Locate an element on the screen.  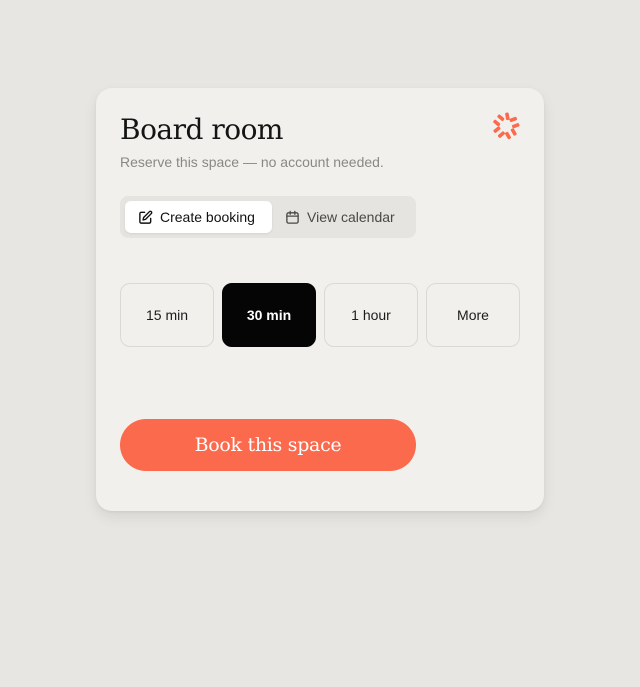
page-subtitle: Reserve this space — no account needed. is located at coordinates (252, 162).